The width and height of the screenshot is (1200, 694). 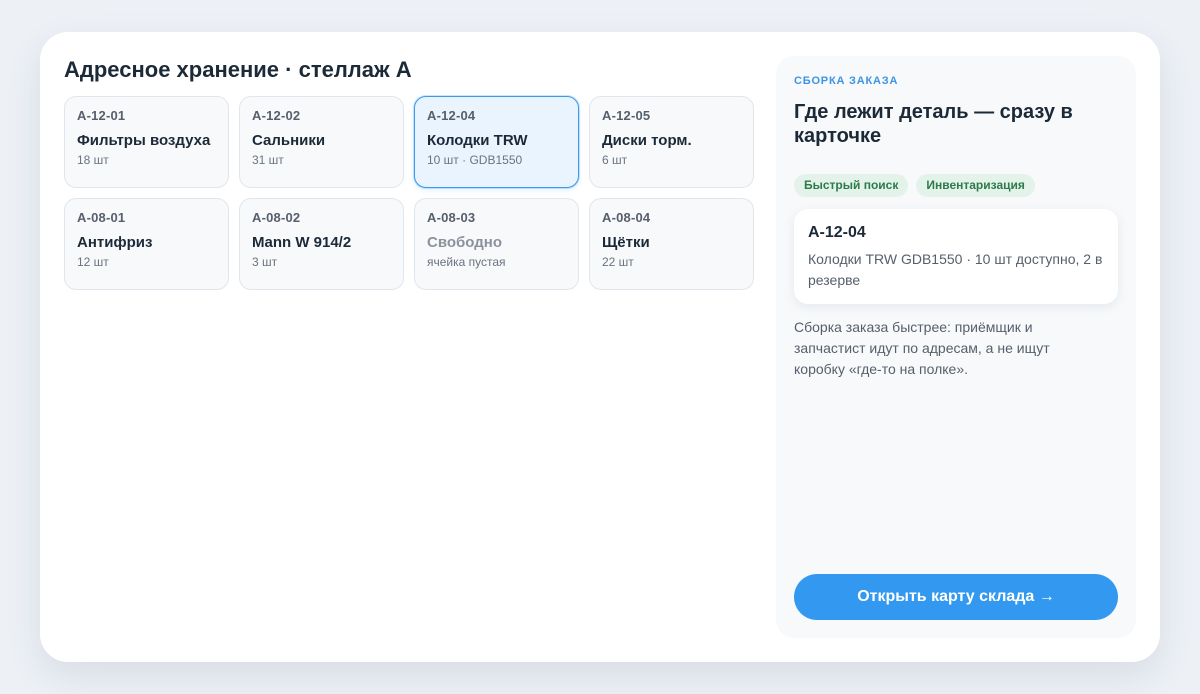 What do you see at coordinates (268, 160) in the screenshot?
I see `cell-quantity: 31 шт` at bounding box center [268, 160].